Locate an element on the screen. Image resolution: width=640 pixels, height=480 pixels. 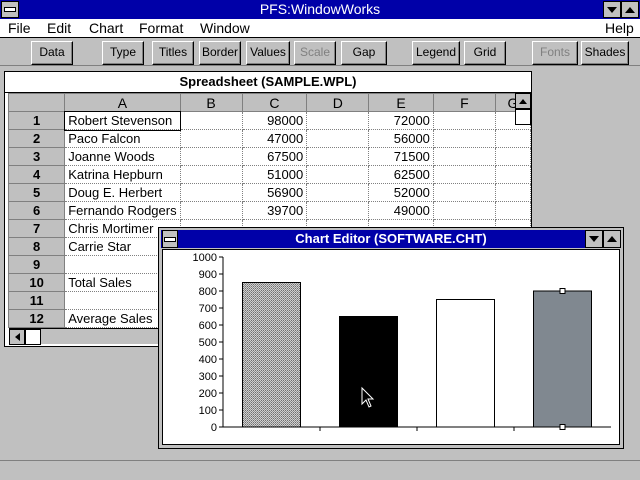
type-button: Type is located at coordinates (123, 53).